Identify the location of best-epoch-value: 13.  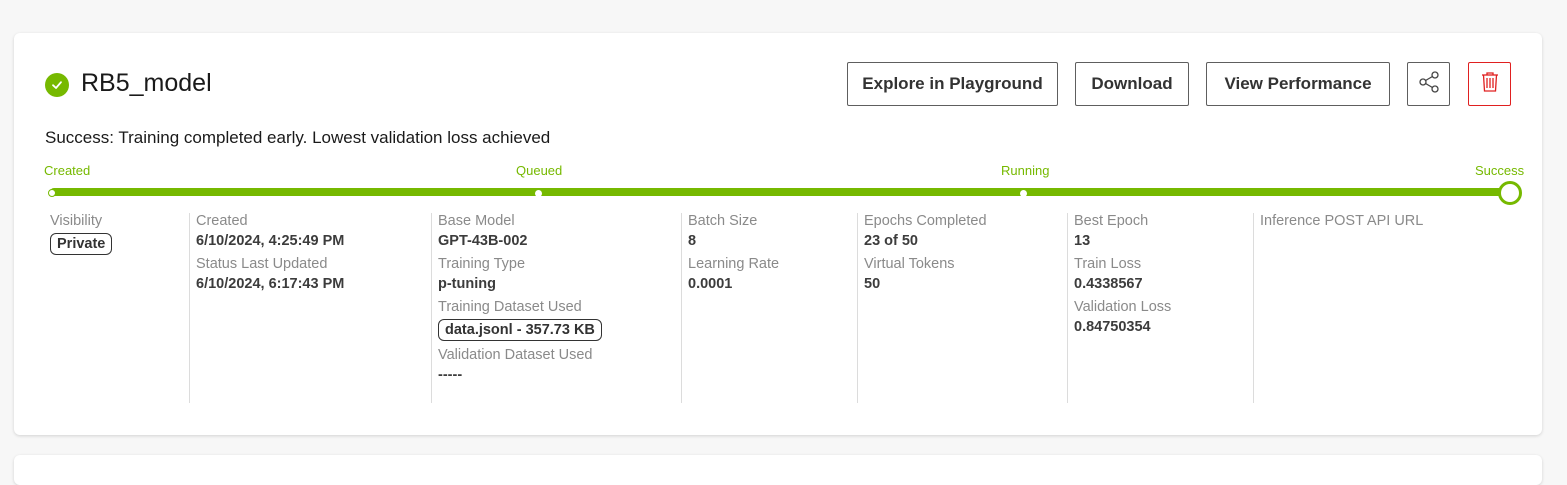
(1082, 241).